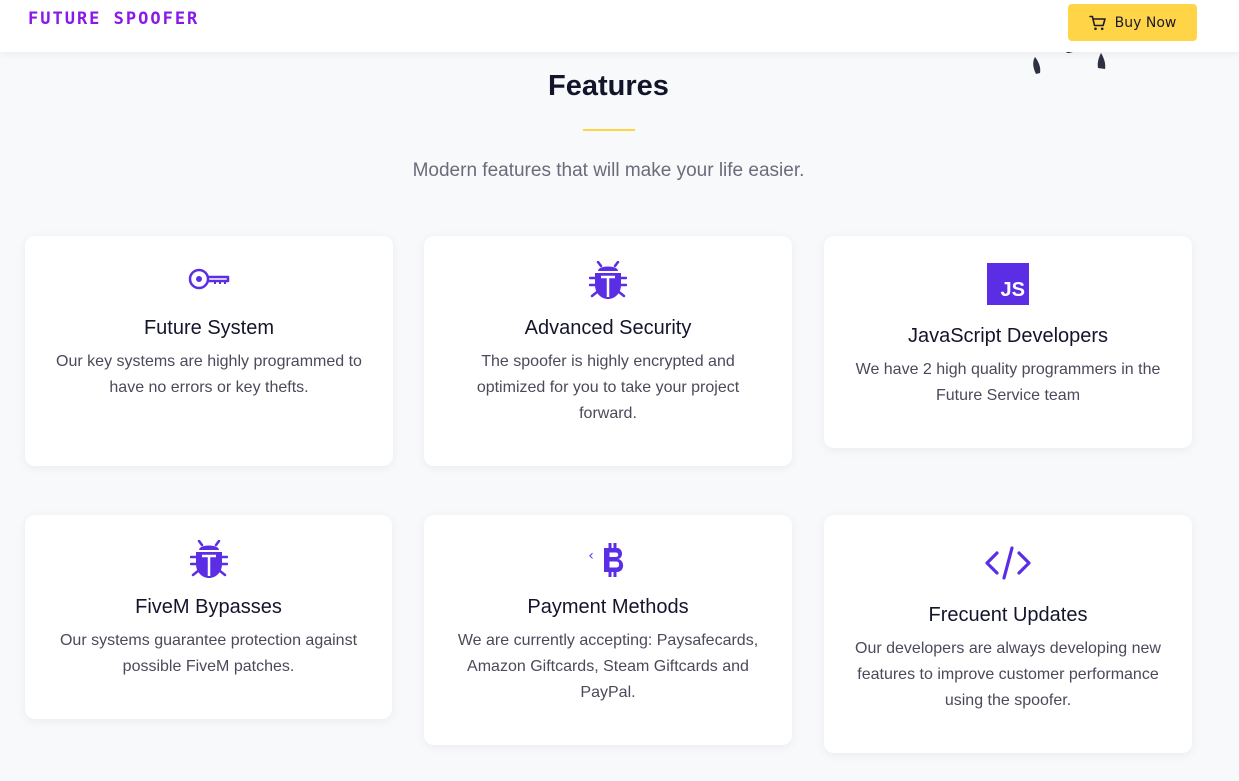 Image resolution: width=1239 pixels, height=781 pixels. I want to click on top-navbar: FUTURE SPOOFER Buy Now, so click(619, 26).